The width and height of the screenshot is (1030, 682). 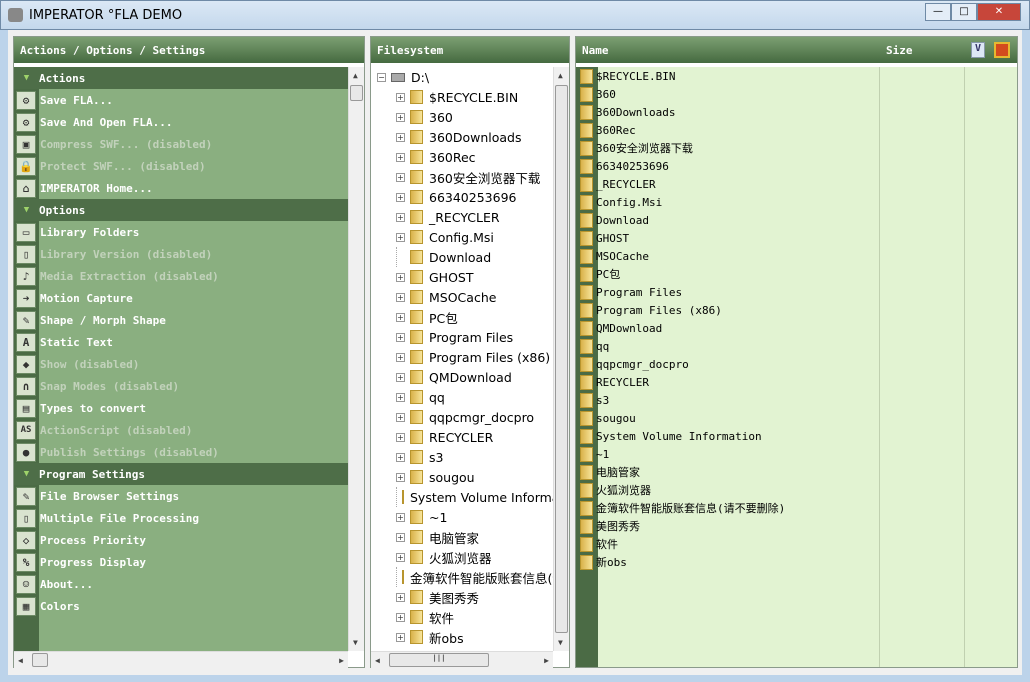 What do you see at coordinates (181, 298) in the screenshot?
I see `action-item: ➜ Motion Capture` at bounding box center [181, 298].